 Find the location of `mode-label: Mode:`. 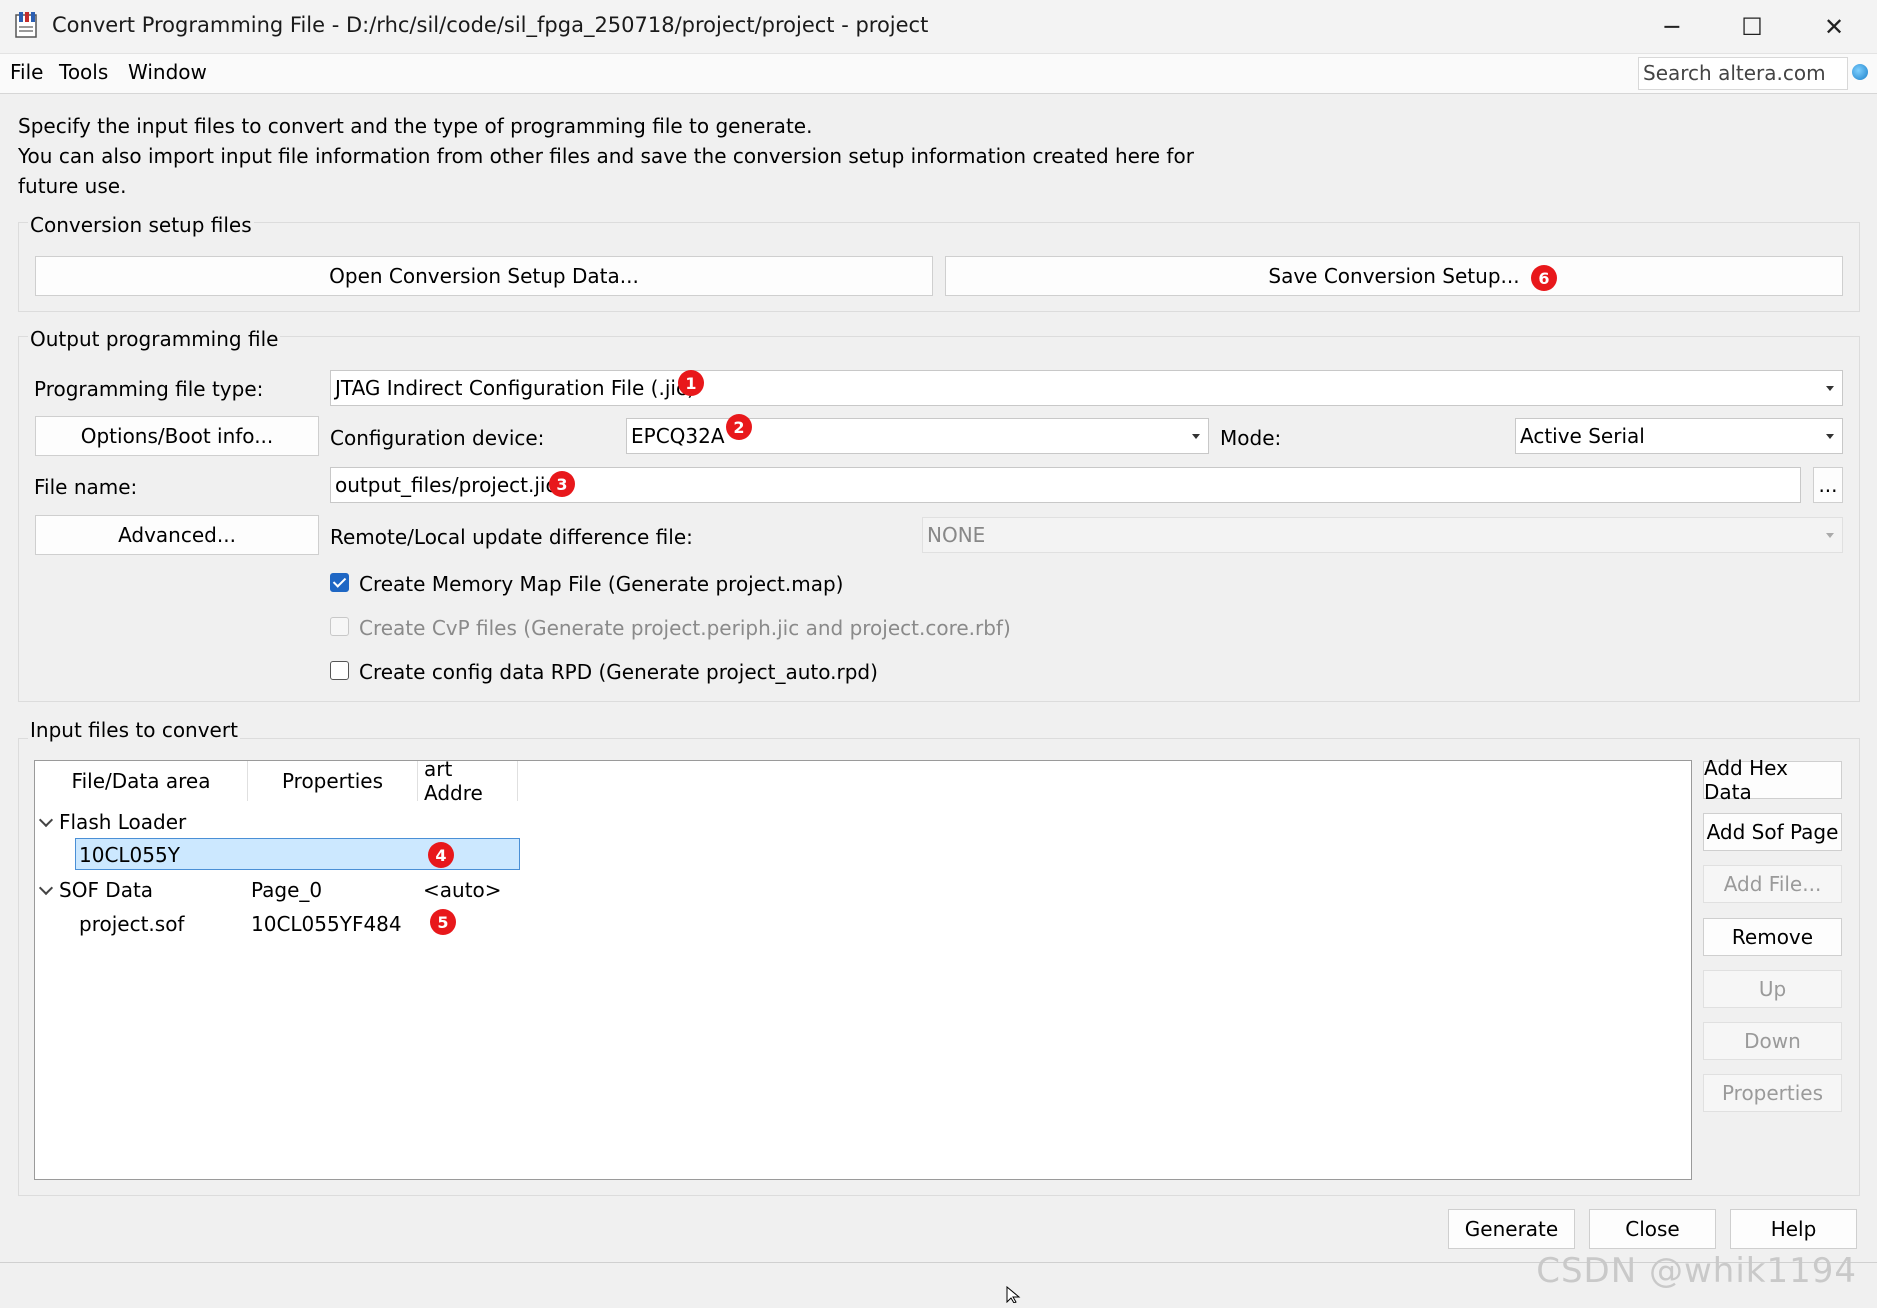

mode-label: Mode: is located at coordinates (1251, 438).